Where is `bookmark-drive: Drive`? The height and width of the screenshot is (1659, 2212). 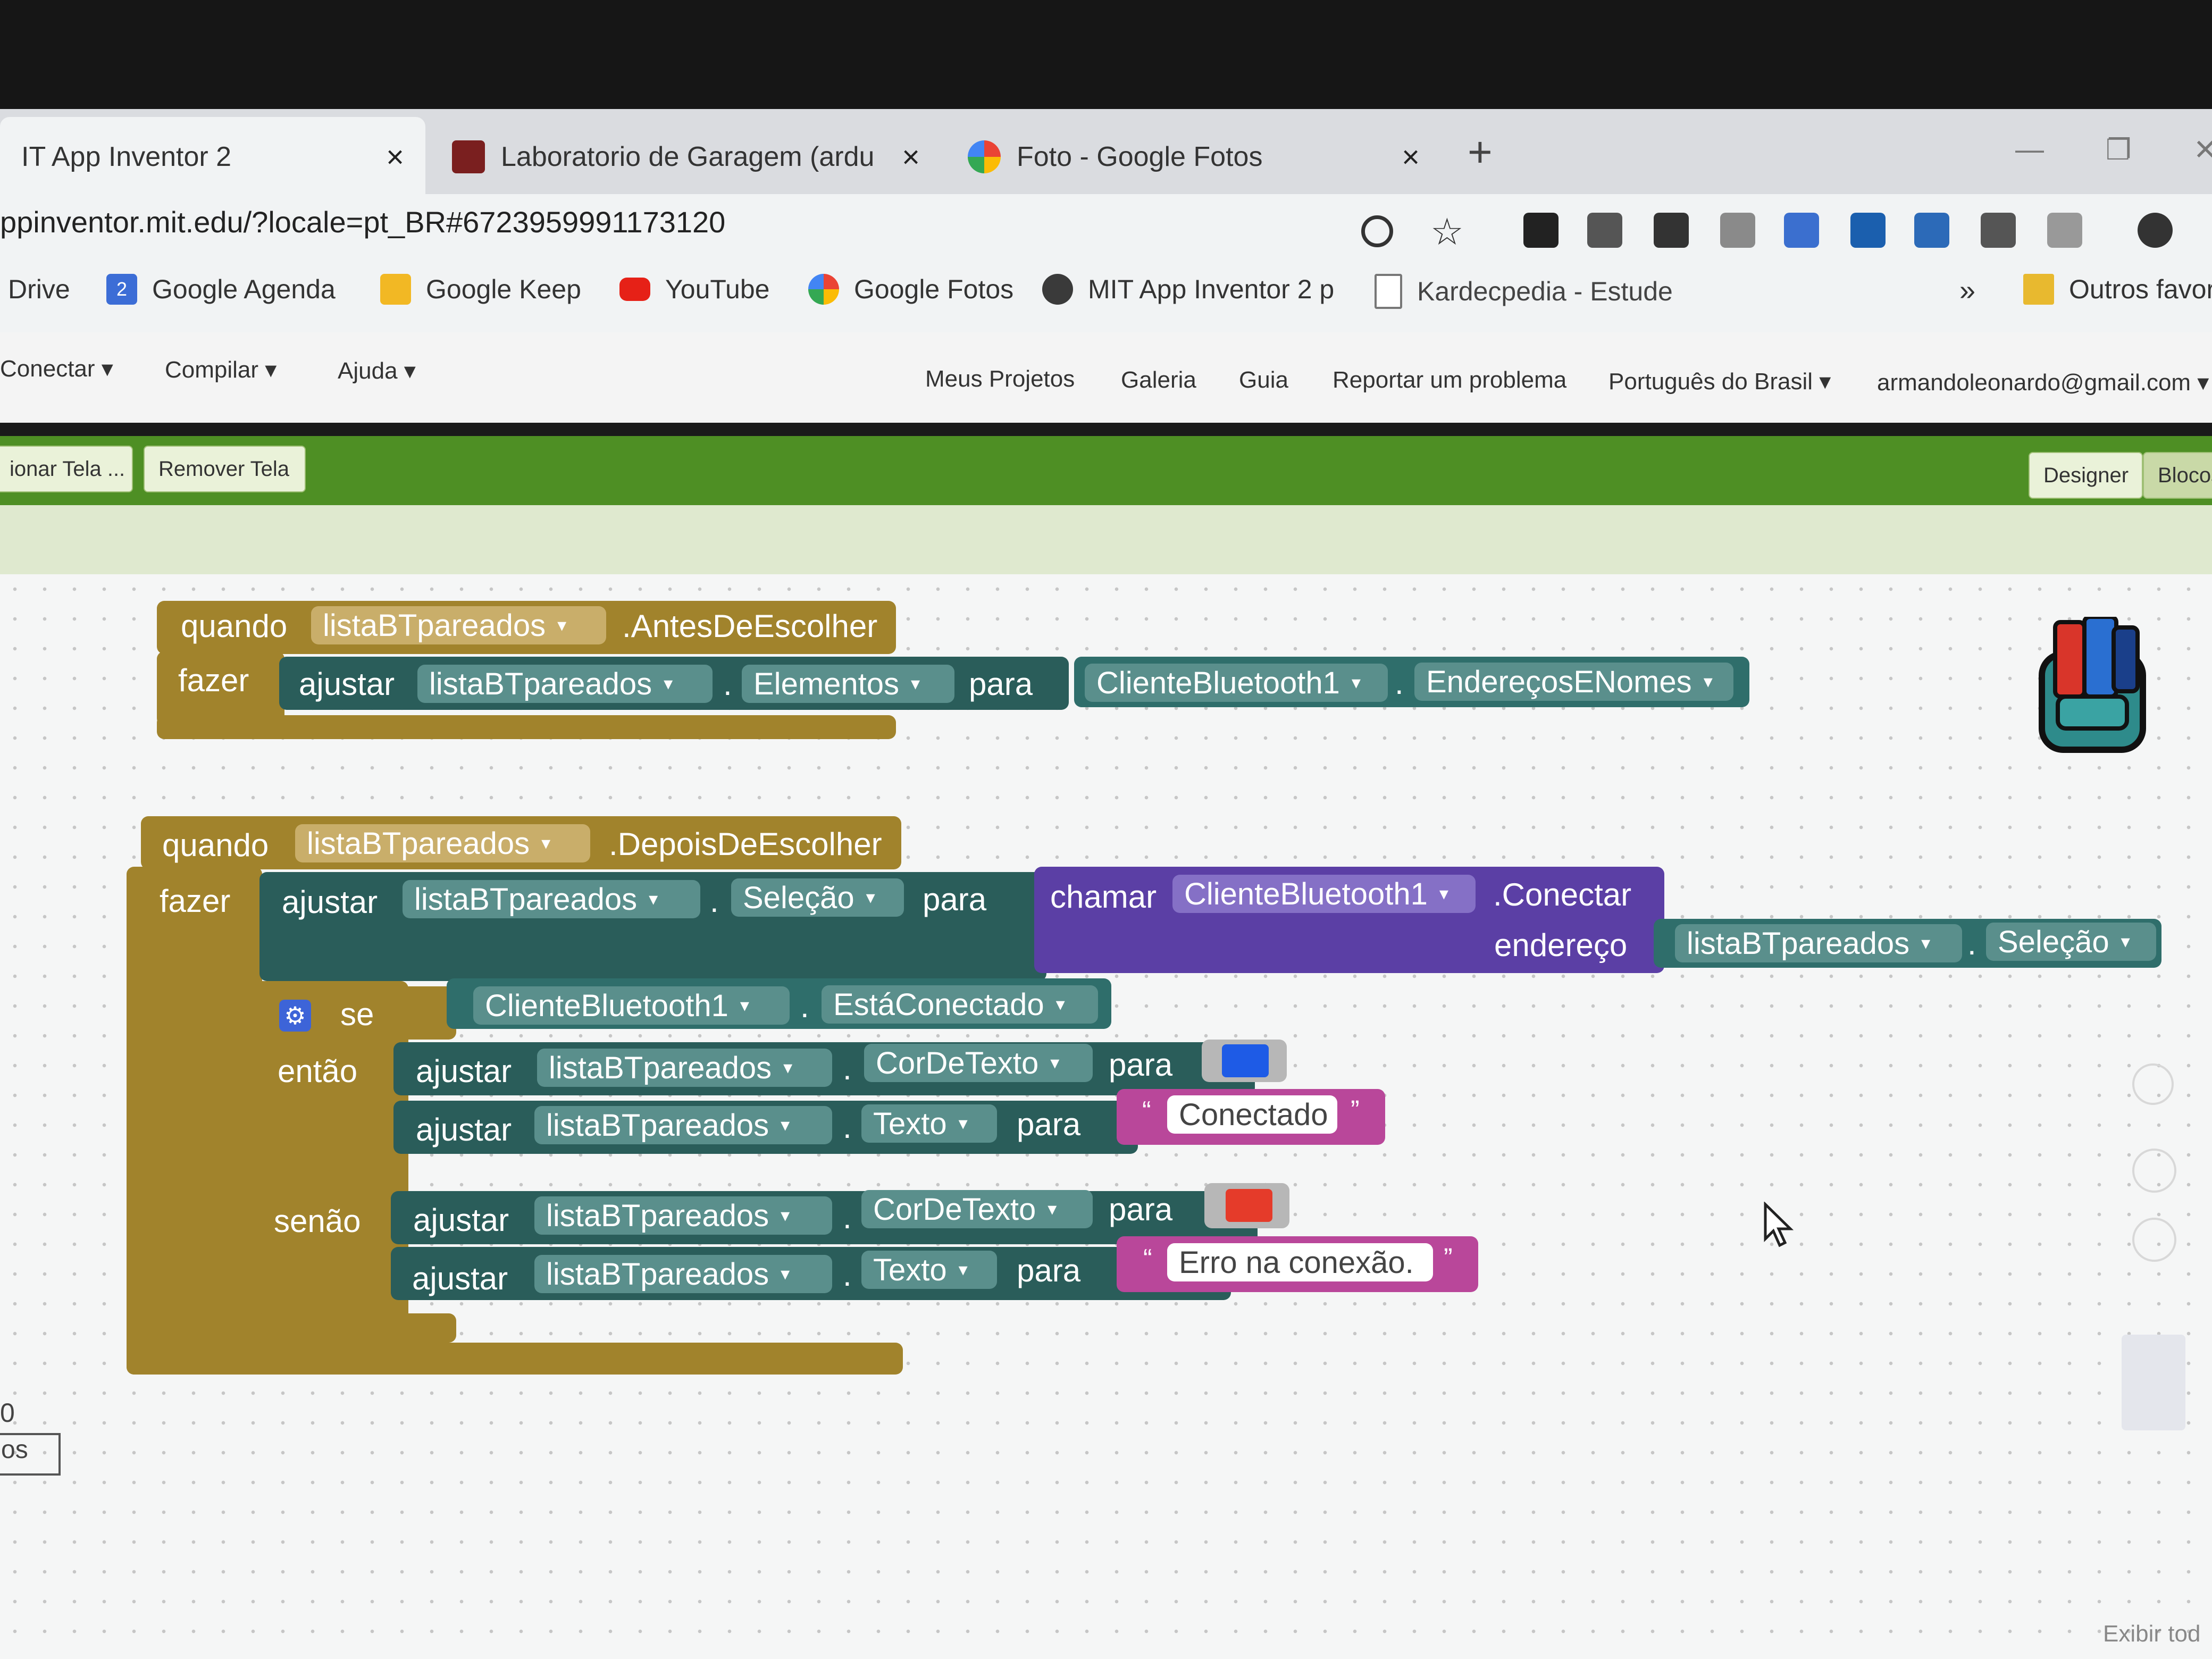
bookmark-drive: Drive is located at coordinates (39, 289).